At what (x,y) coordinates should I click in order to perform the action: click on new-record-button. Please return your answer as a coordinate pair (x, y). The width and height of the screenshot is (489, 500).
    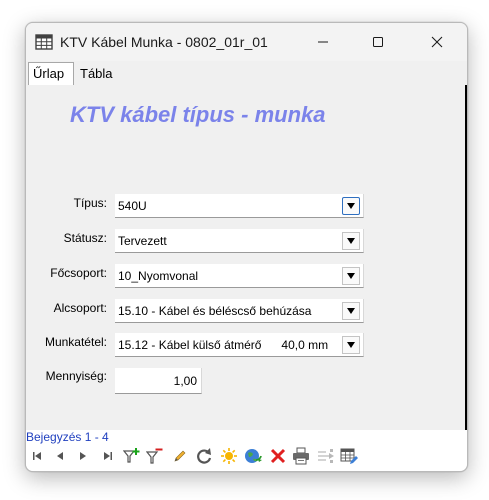
    Looking at the image, I should click on (229, 456).